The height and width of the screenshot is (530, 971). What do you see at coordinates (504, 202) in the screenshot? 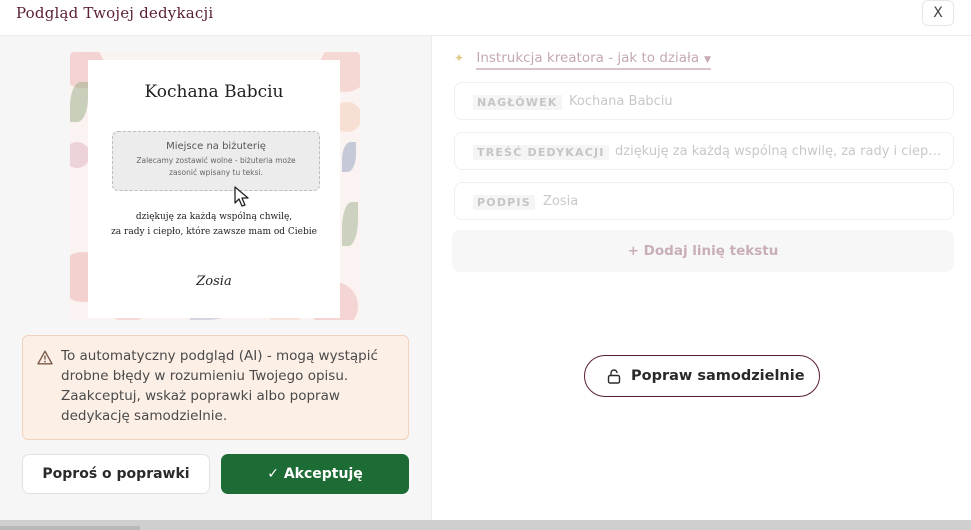
I see `signature-field-label: PODPIS` at bounding box center [504, 202].